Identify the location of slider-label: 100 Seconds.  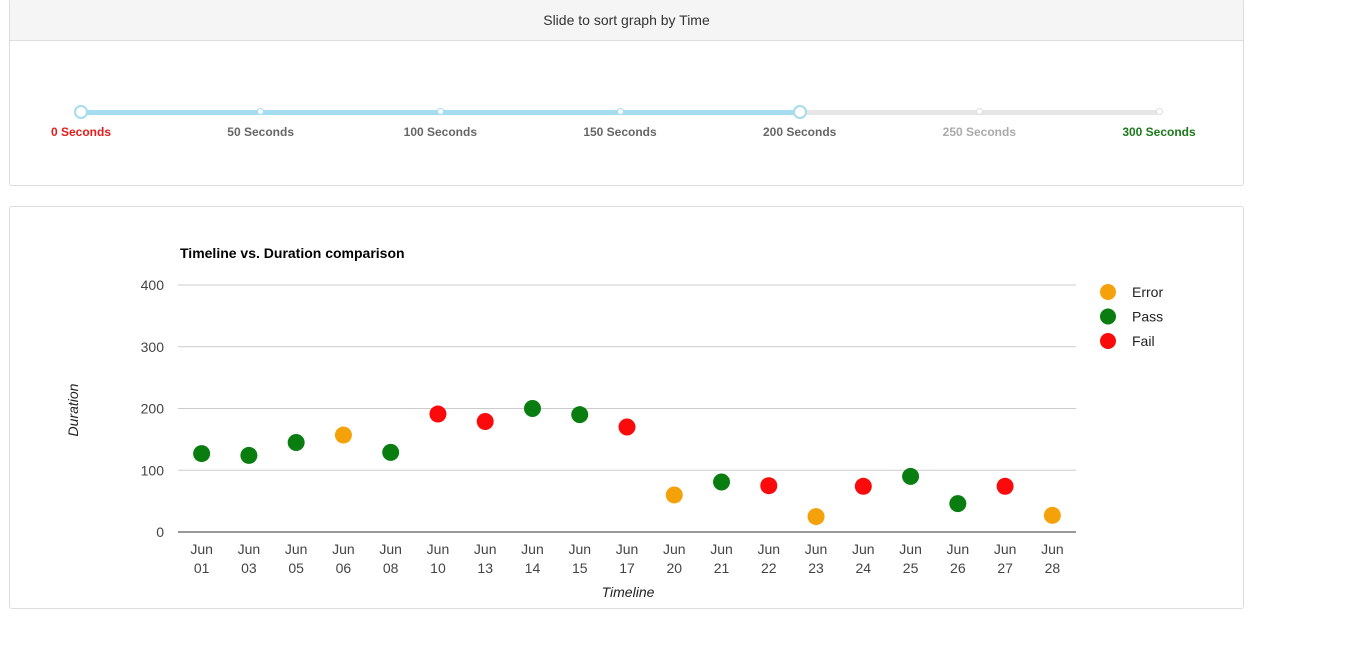
(440, 132).